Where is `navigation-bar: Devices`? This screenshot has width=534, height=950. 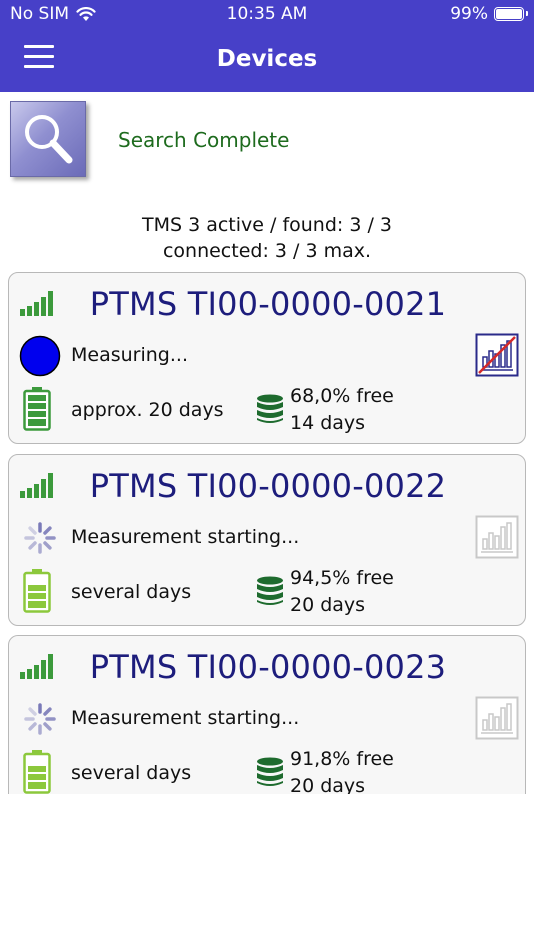
navigation-bar: Devices is located at coordinates (267, 61).